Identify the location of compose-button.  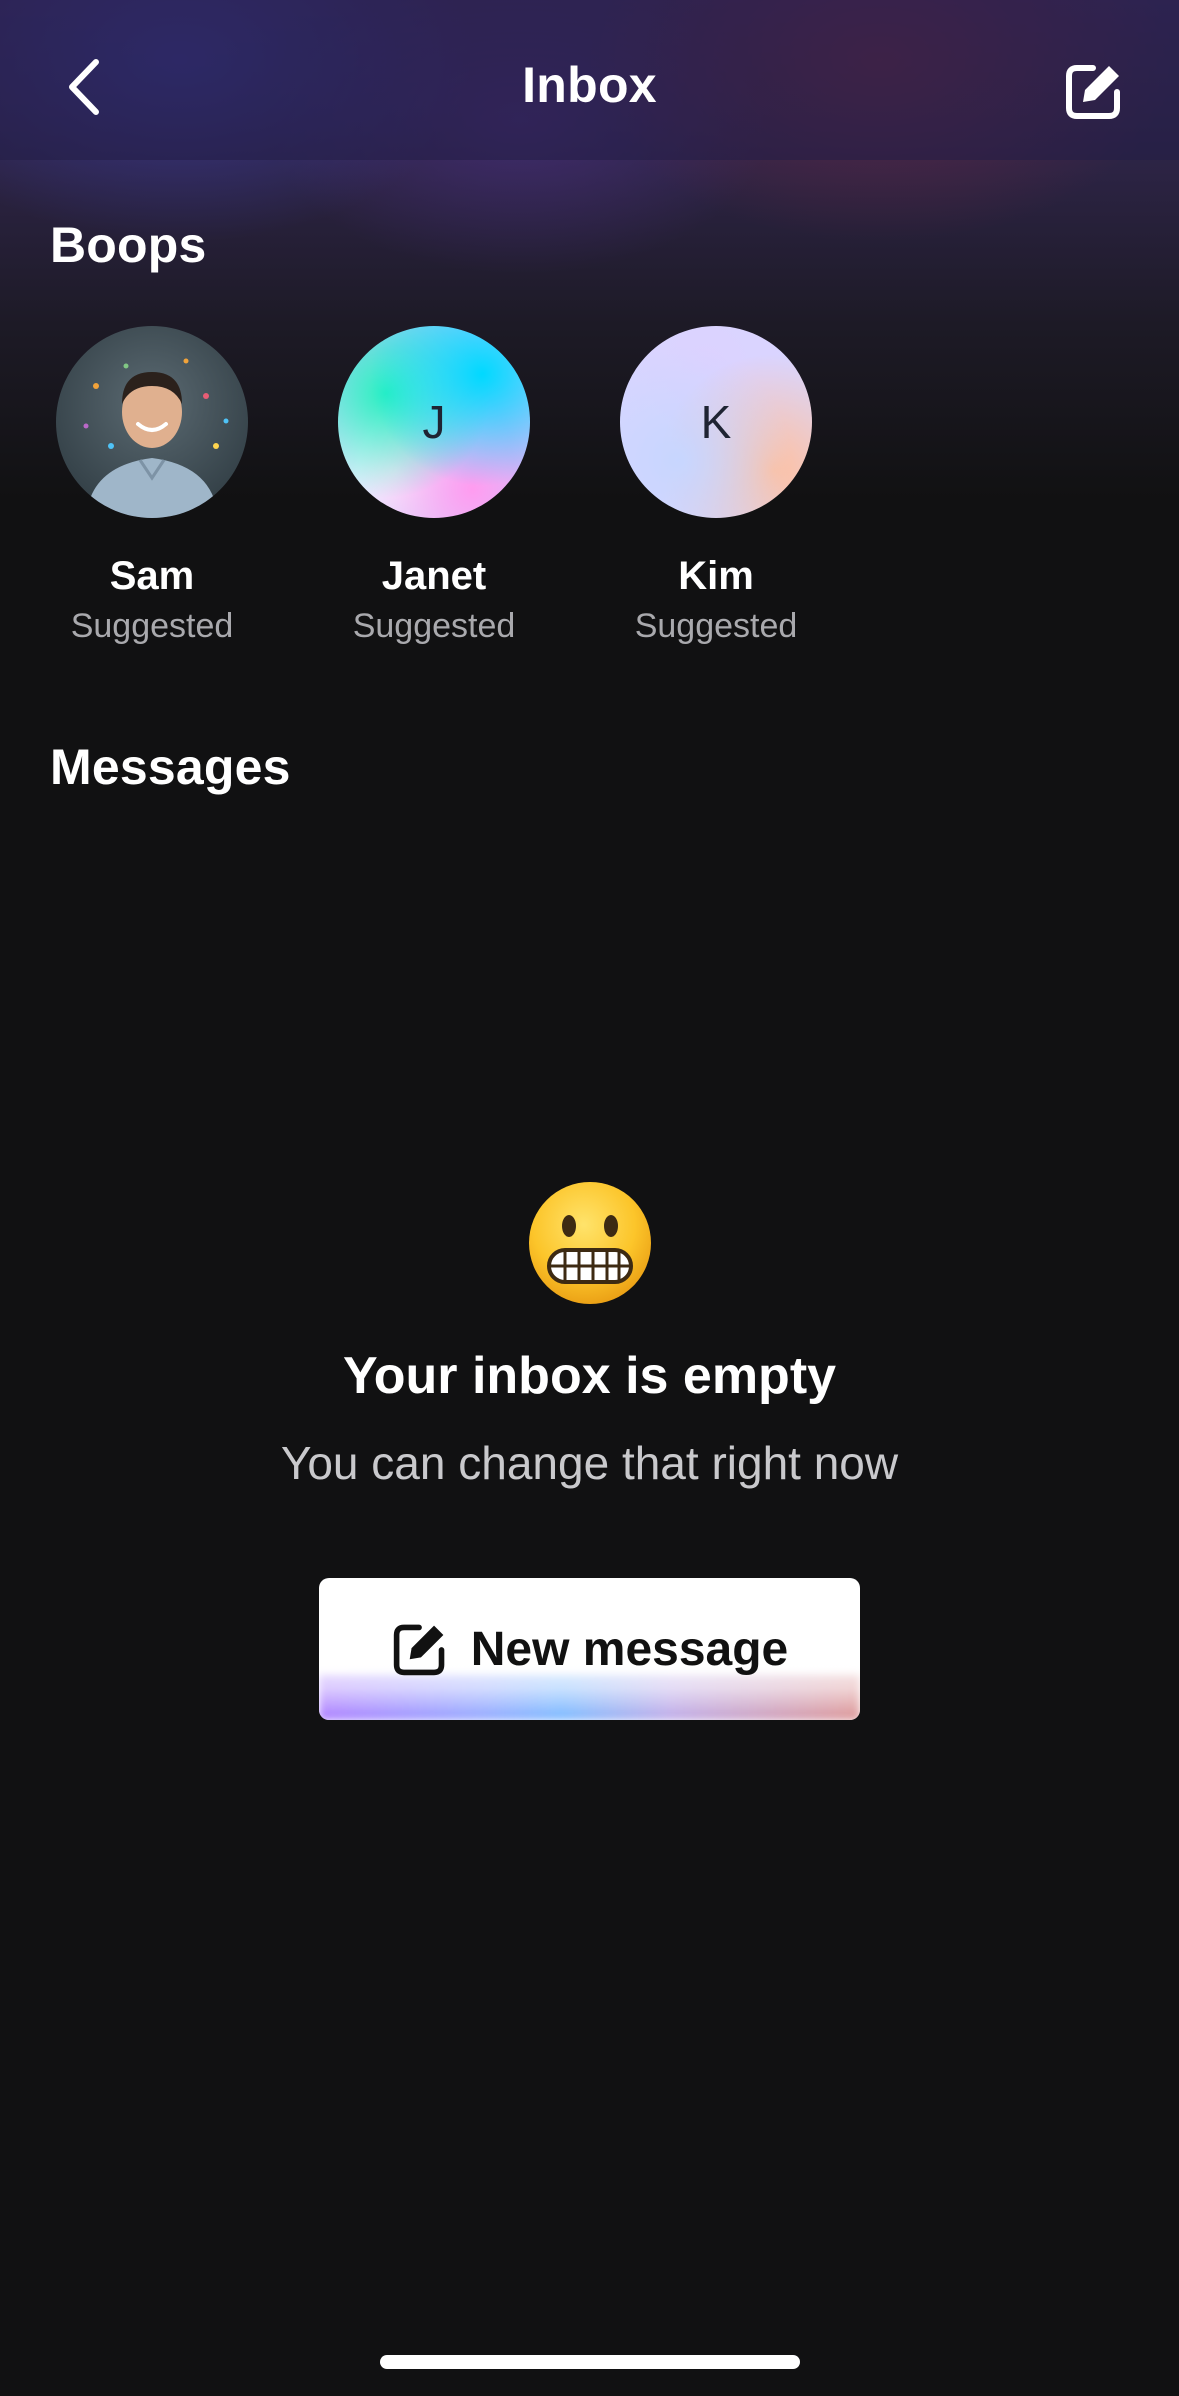
(1094, 91).